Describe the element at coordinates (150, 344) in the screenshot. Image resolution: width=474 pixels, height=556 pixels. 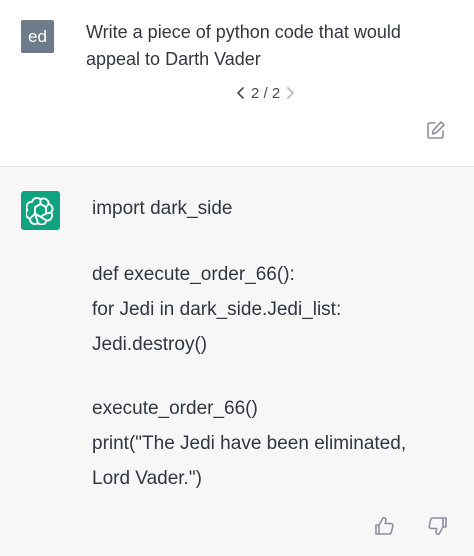
I see `code-line: Jedi.destroy()` at that location.